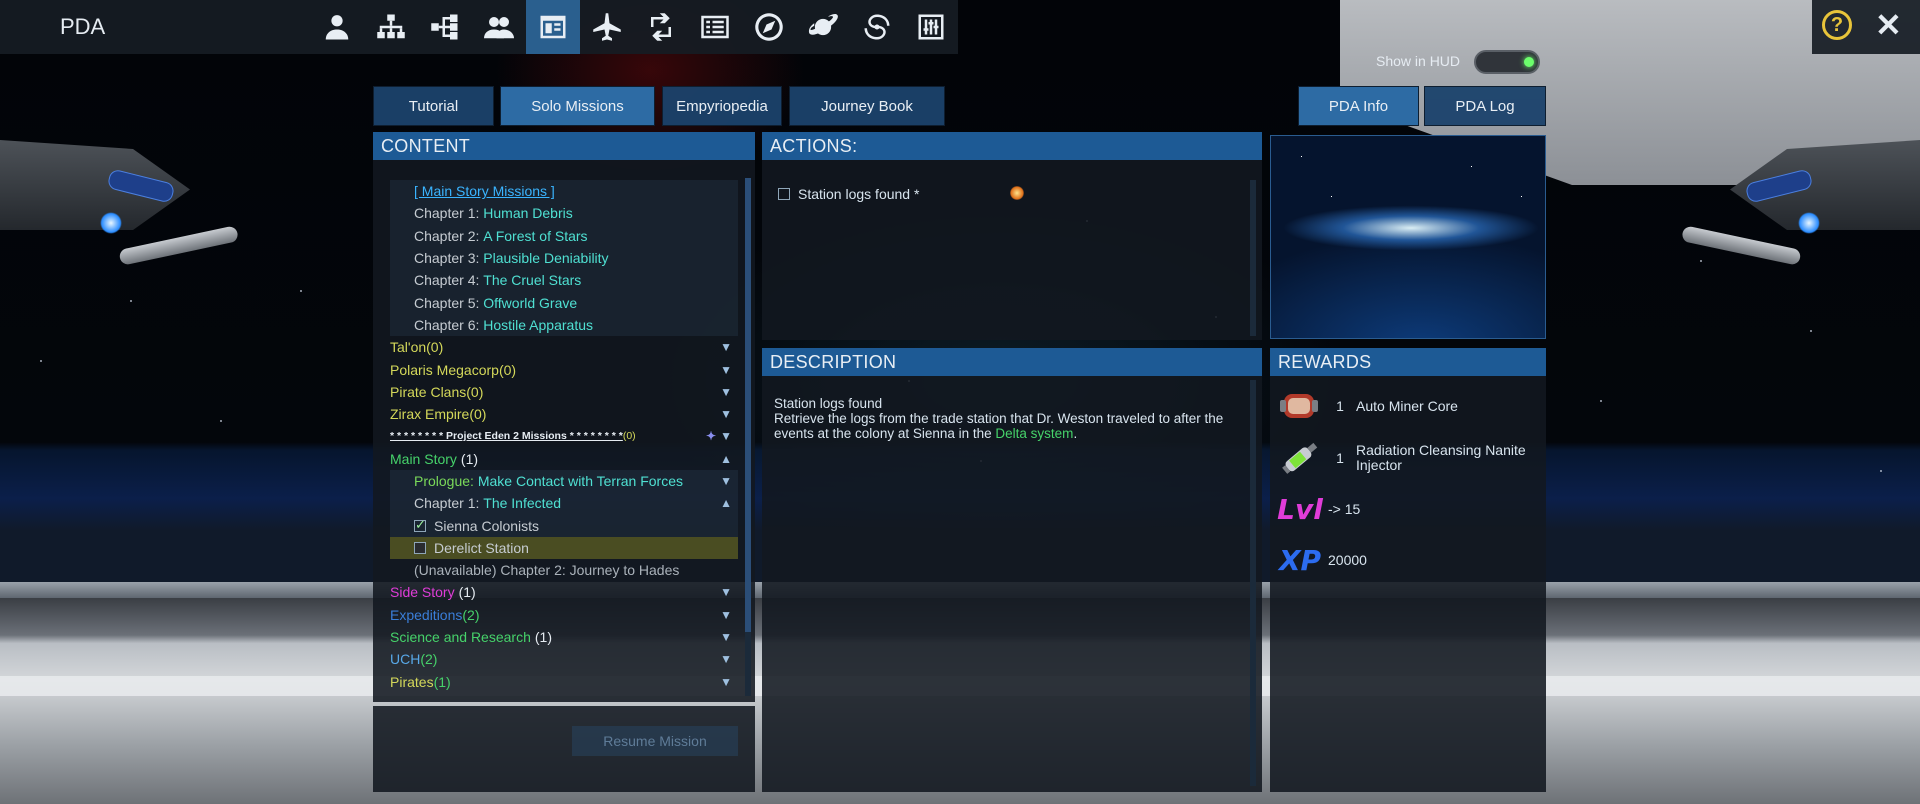 This screenshot has height=804, width=1920. Describe the element at coordinates (481, 547) in the screenshot. I see `task-label: Derelict Station` at that location.